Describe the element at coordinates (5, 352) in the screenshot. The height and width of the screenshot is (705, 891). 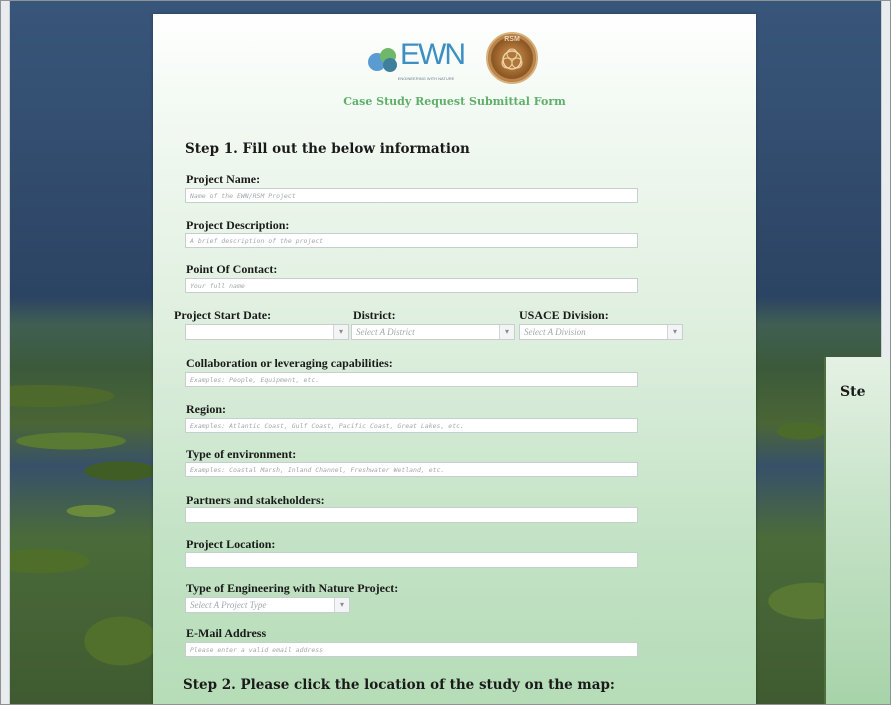
I see `left-edge` at that location.